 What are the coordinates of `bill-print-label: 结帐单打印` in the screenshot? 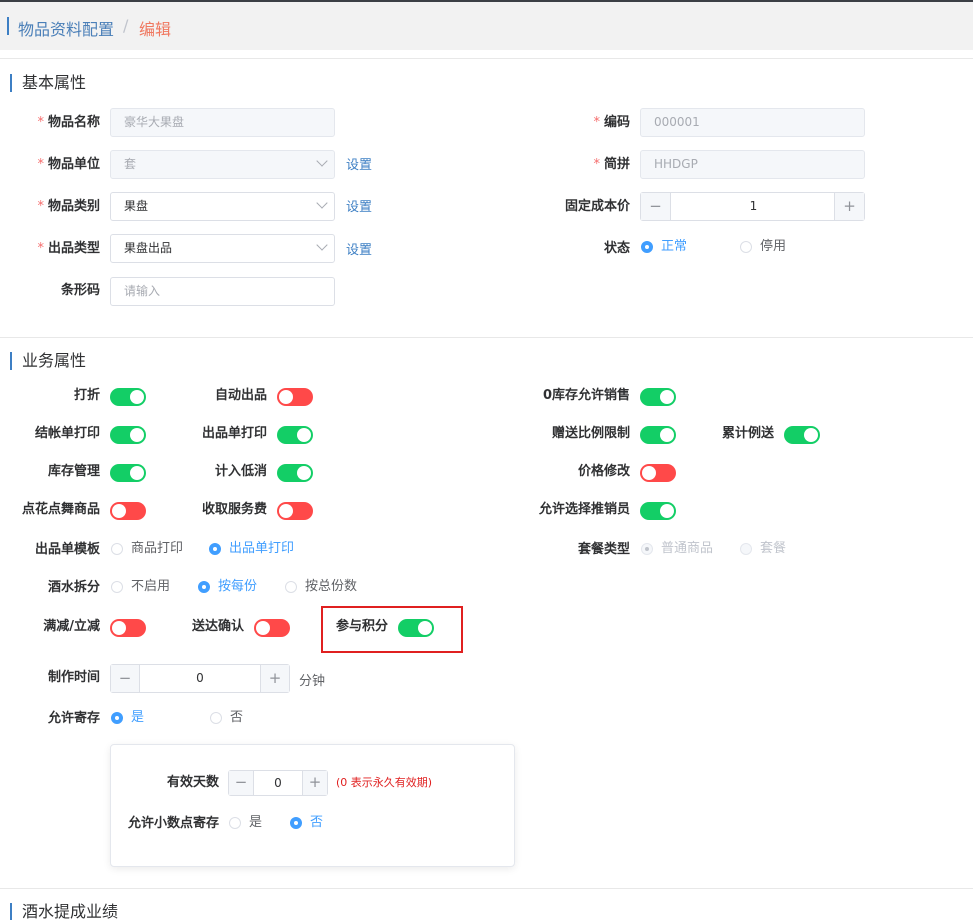 It's located at (67, 433).